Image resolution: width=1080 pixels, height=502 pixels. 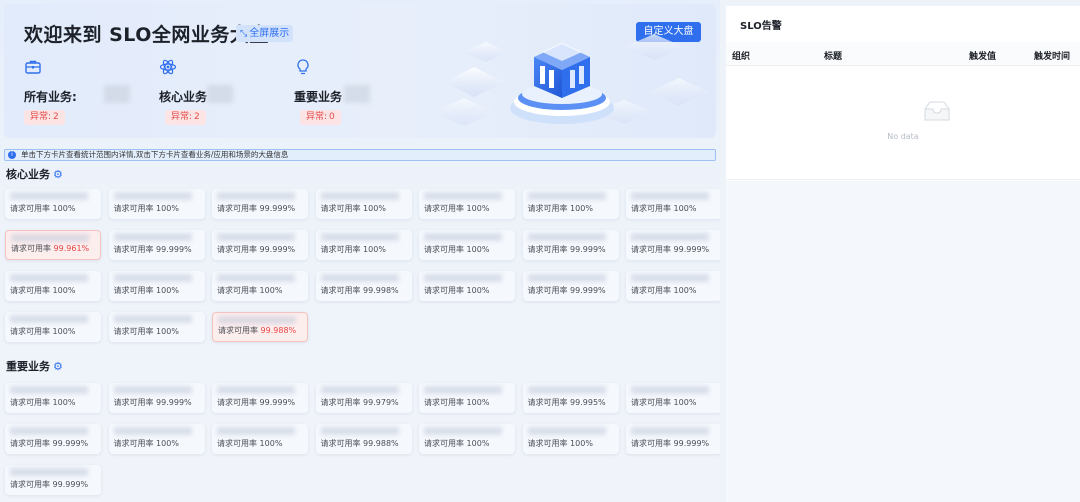 What do you see at coordinates (363, 398) in the screenshot?
I see `metric-card: 请求可用率 99.979%` at bounding box center [363, 398].